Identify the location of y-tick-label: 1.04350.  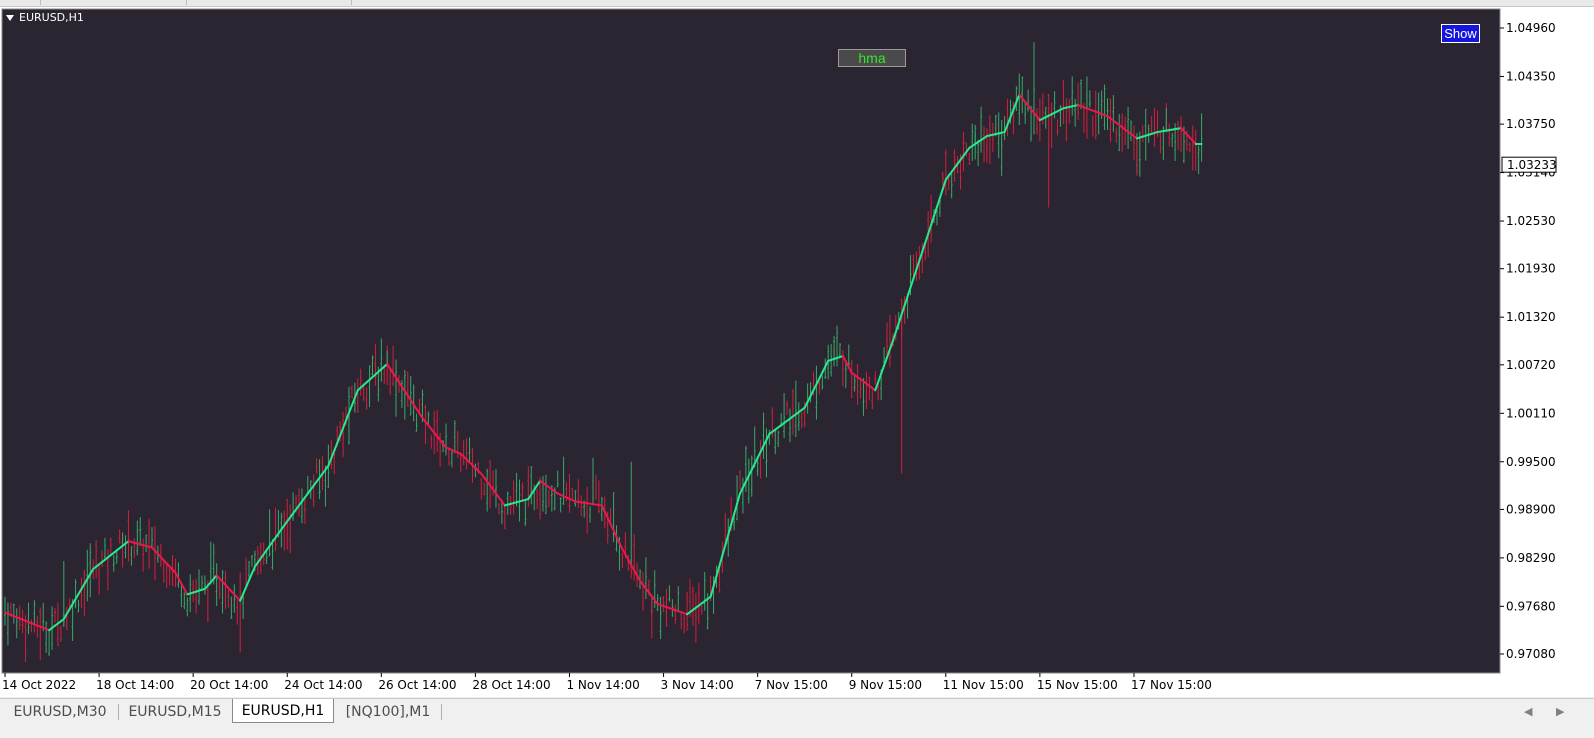
(1531, 76).